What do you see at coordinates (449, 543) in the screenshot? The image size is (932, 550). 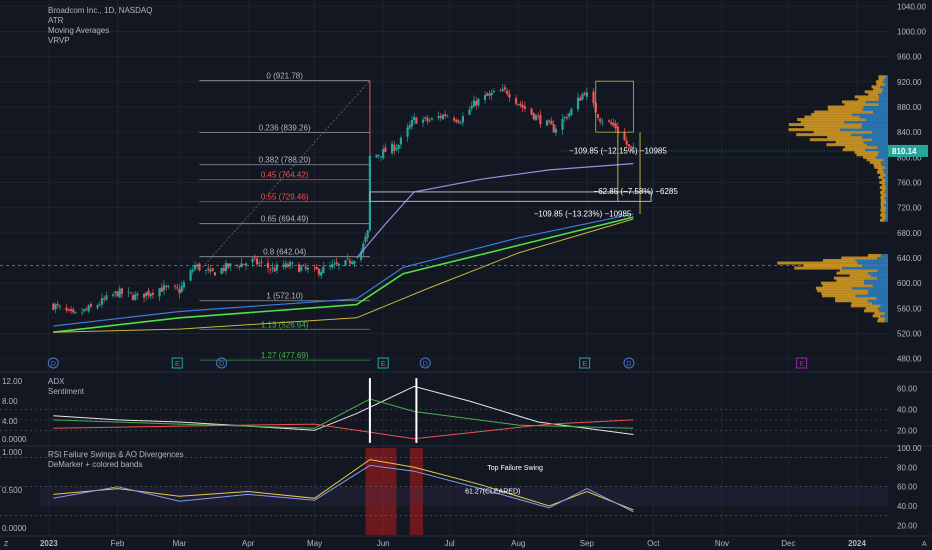 I see `x-tick-label: Jul` at bounding box center [449, 543].